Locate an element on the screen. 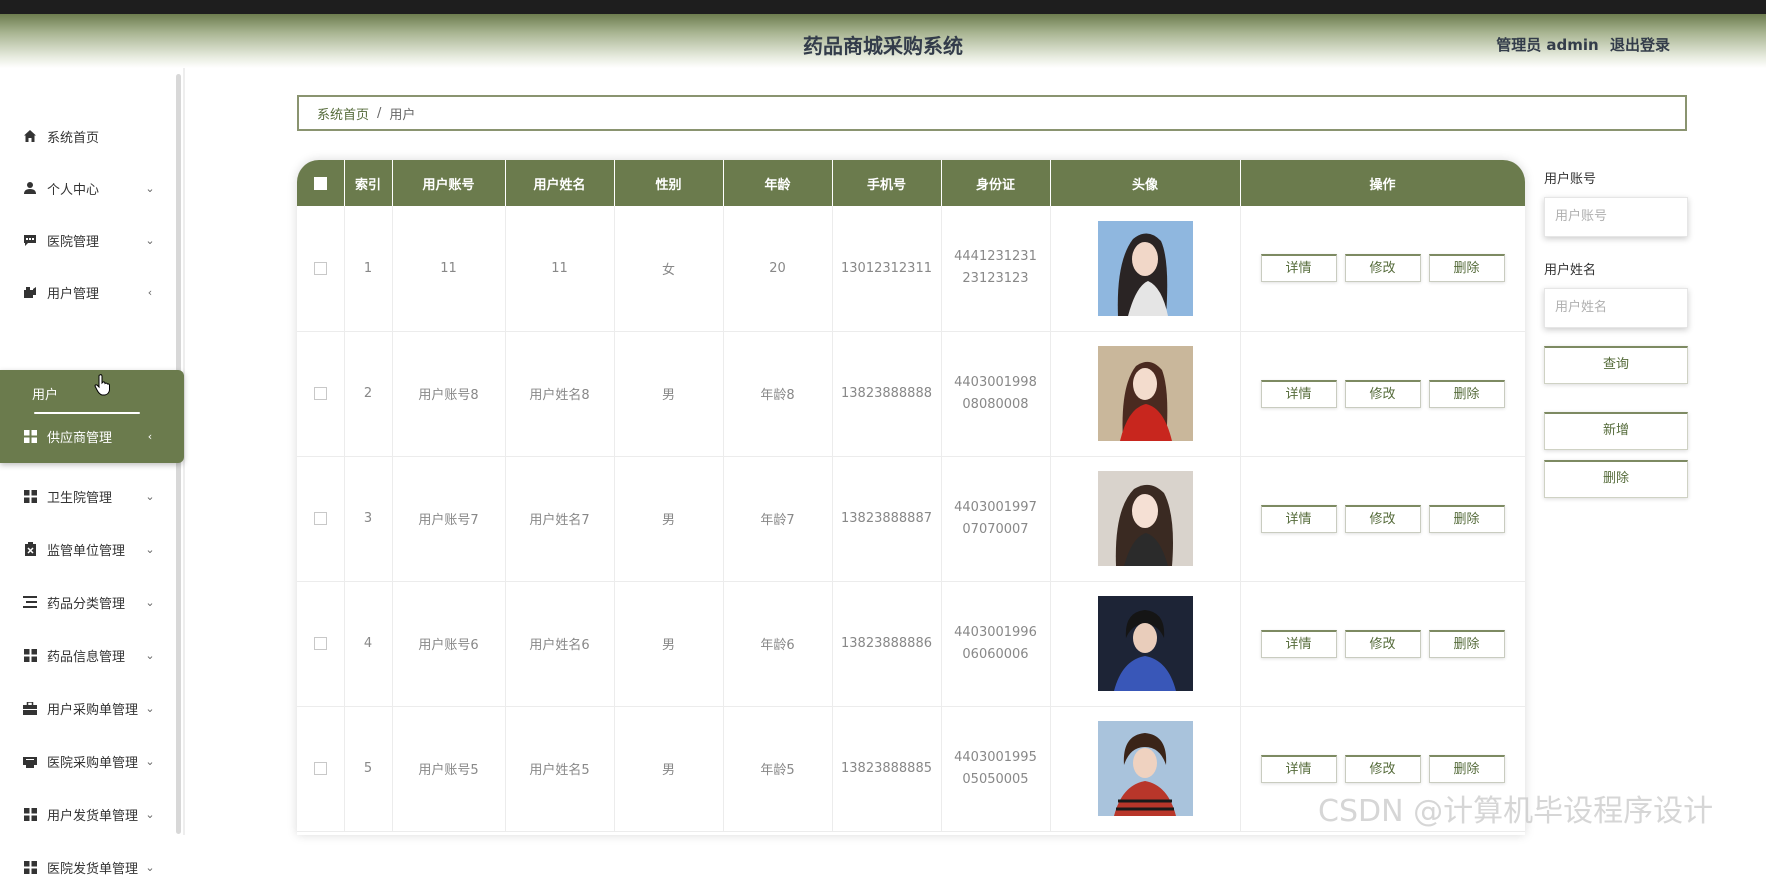 Image resolution: width=1766 pixels, height=887 pixels. admin-label: 管理员 admin is located at coordinates (1547, 45).